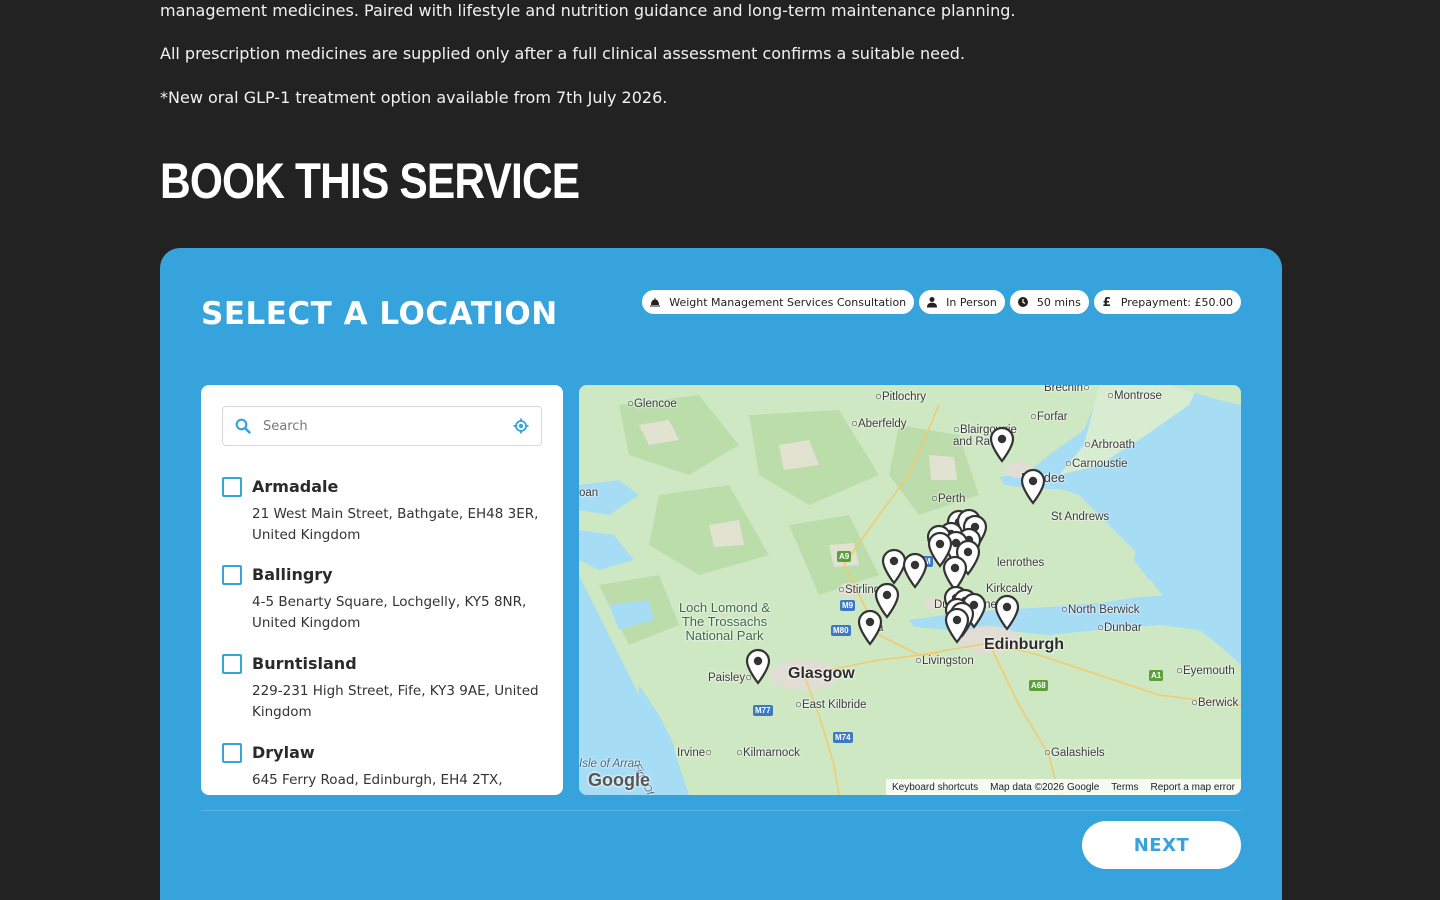 The width and height of the screenshot is (1440, 900). Describe the element at coordinates (1124, 787) in the screenshot. I see `terms-link: Terms` at that location.